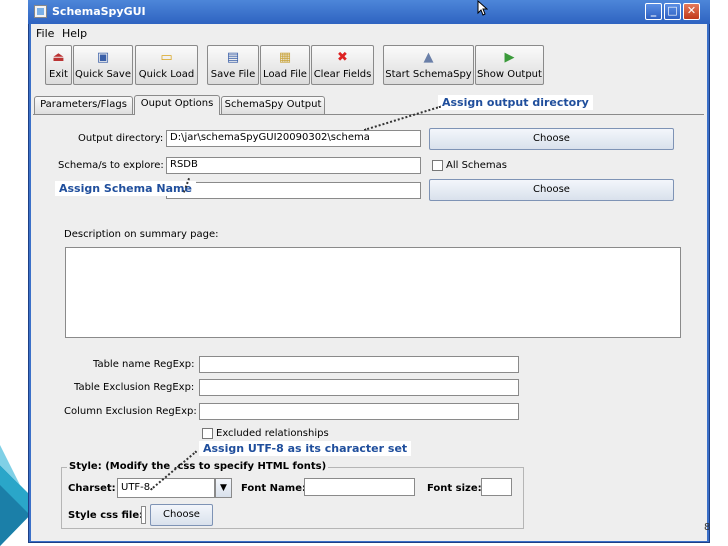  I want to click on exit-button: ⏏ Exit, so click(58, 65).